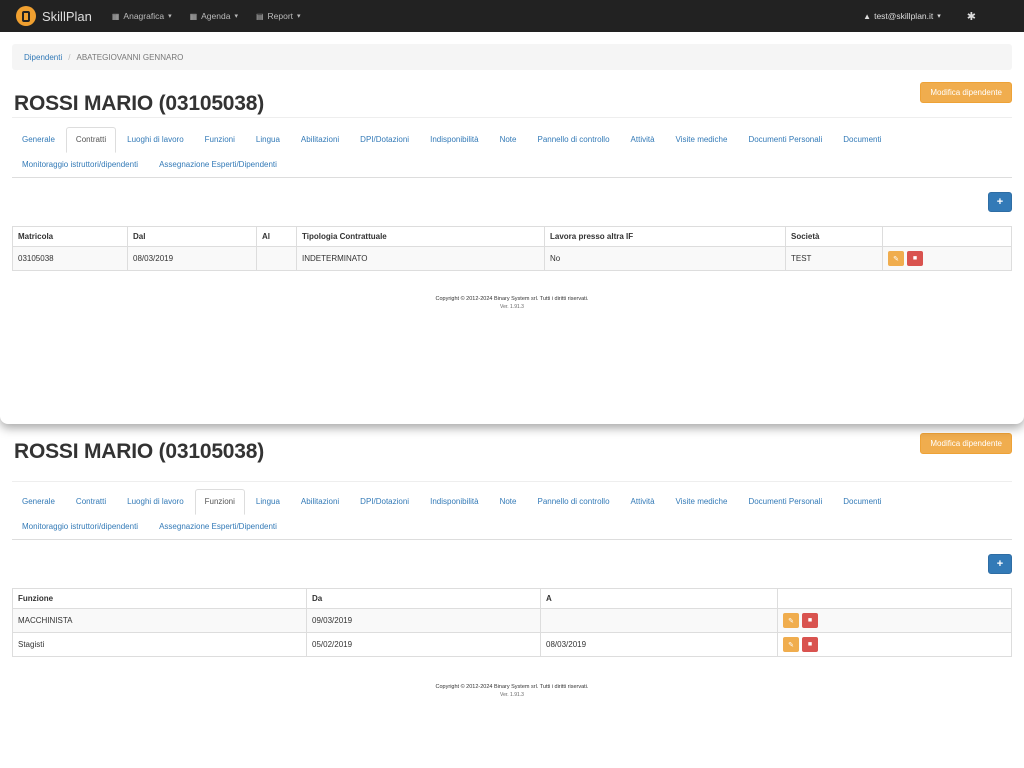  I want to click on breadcrumb: Dipendenti / ABATEGIOVANNI GENNARO, so click(512, 57).